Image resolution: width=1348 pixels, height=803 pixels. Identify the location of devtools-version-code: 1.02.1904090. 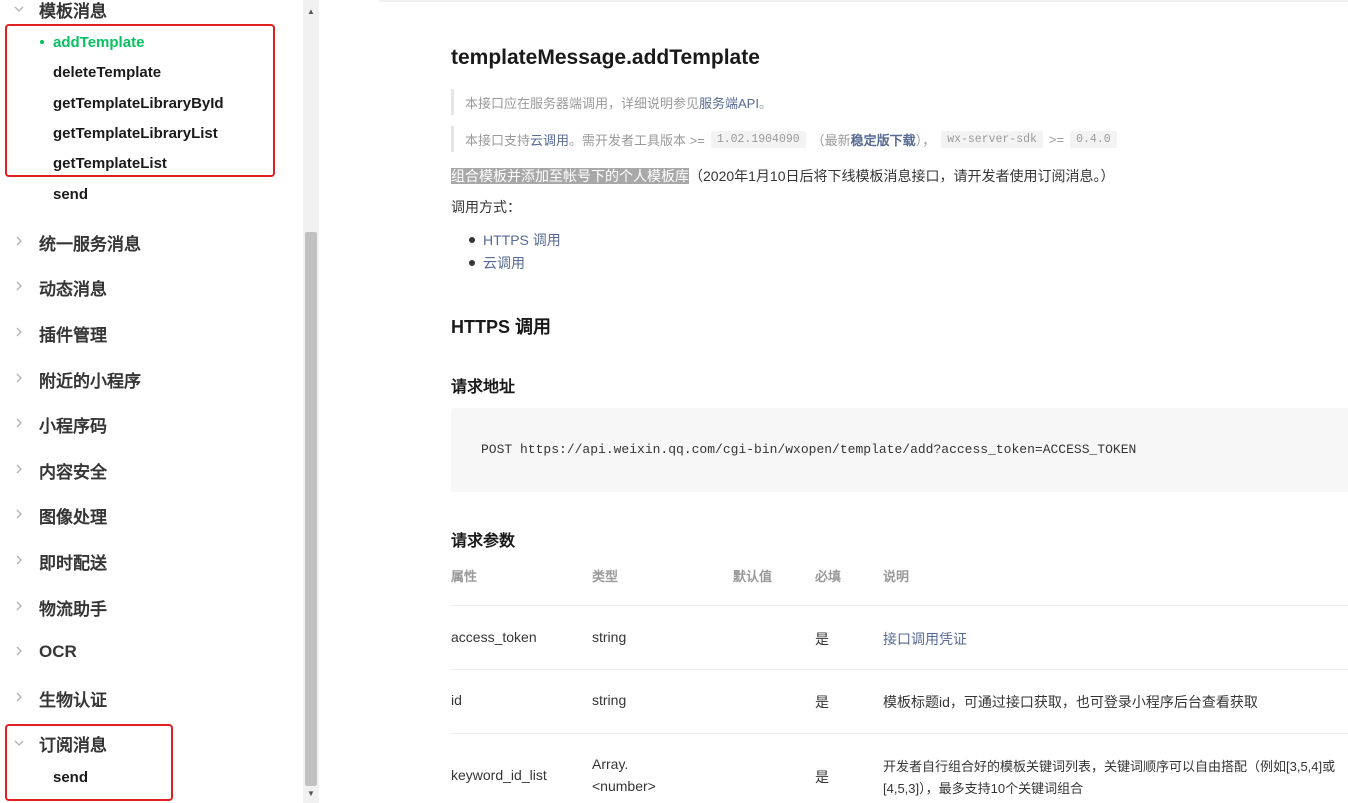
(758, 139).